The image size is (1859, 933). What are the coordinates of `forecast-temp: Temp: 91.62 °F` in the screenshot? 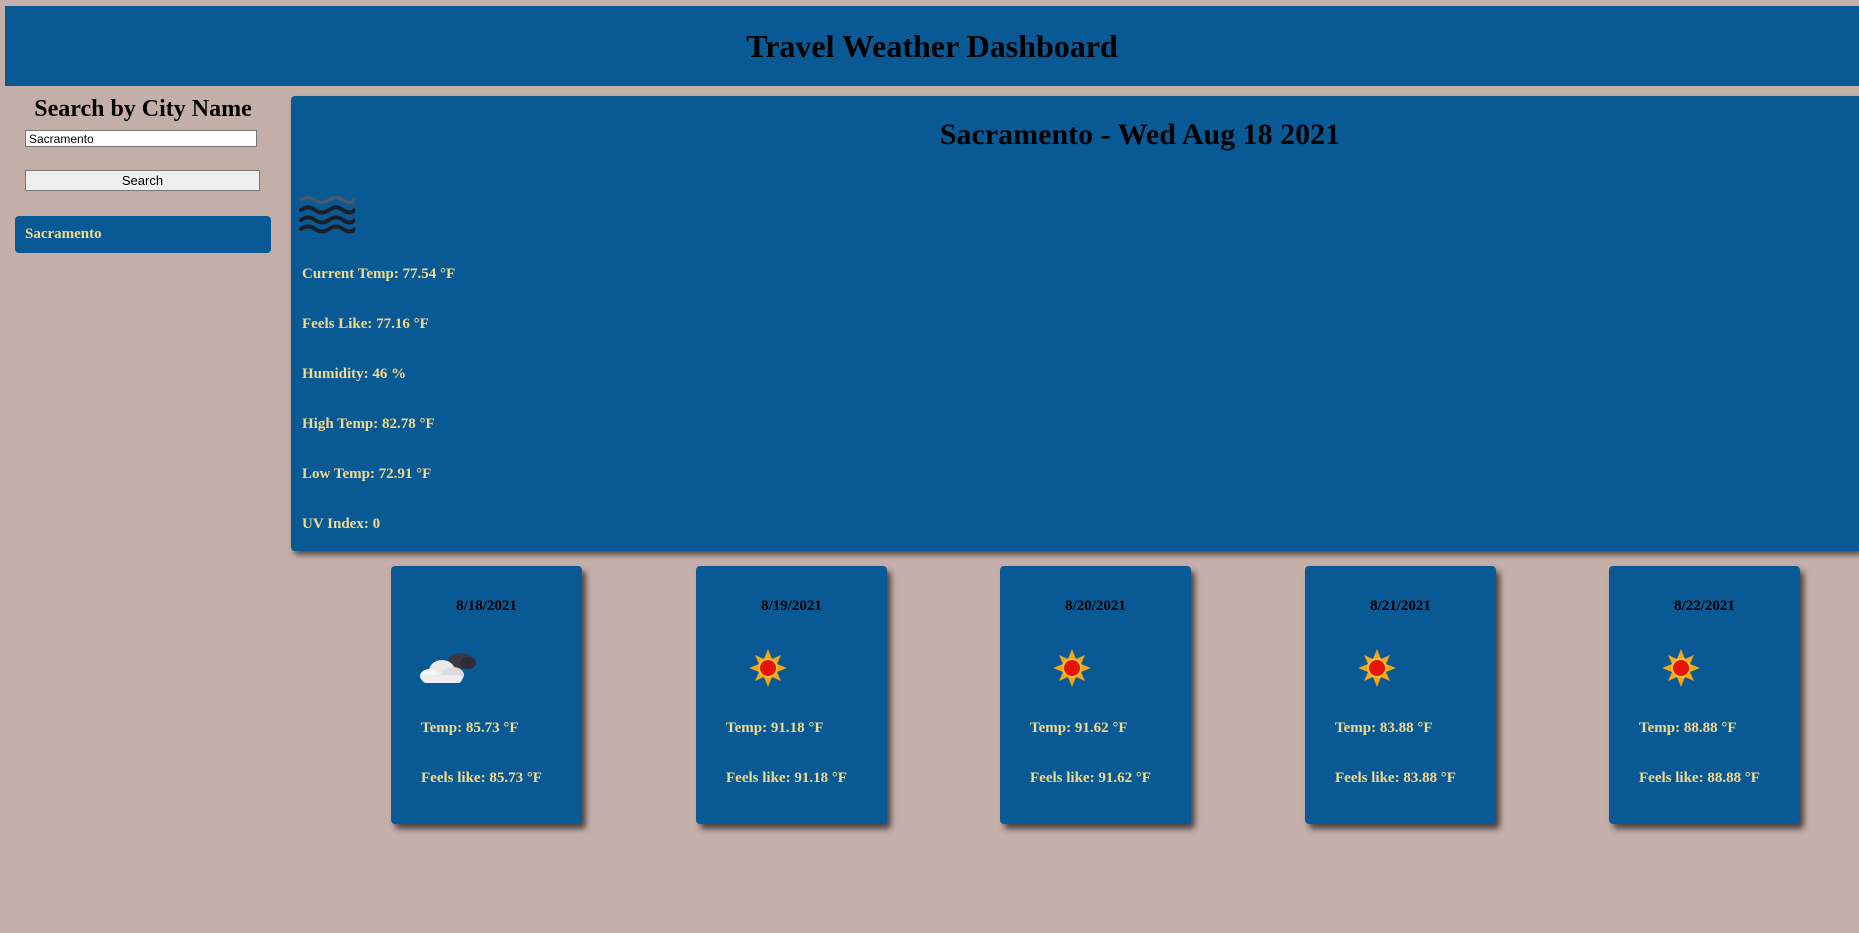 It's located at (1079, 728).